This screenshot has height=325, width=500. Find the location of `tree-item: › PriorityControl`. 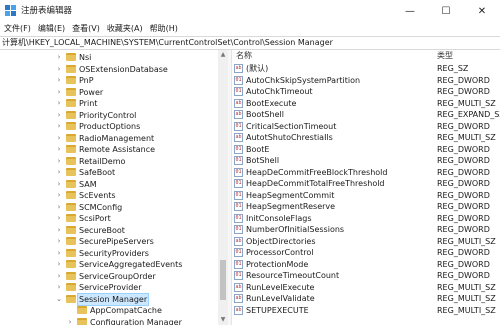

tree-item: › PriorityControl is located at coordinates (109, 115).